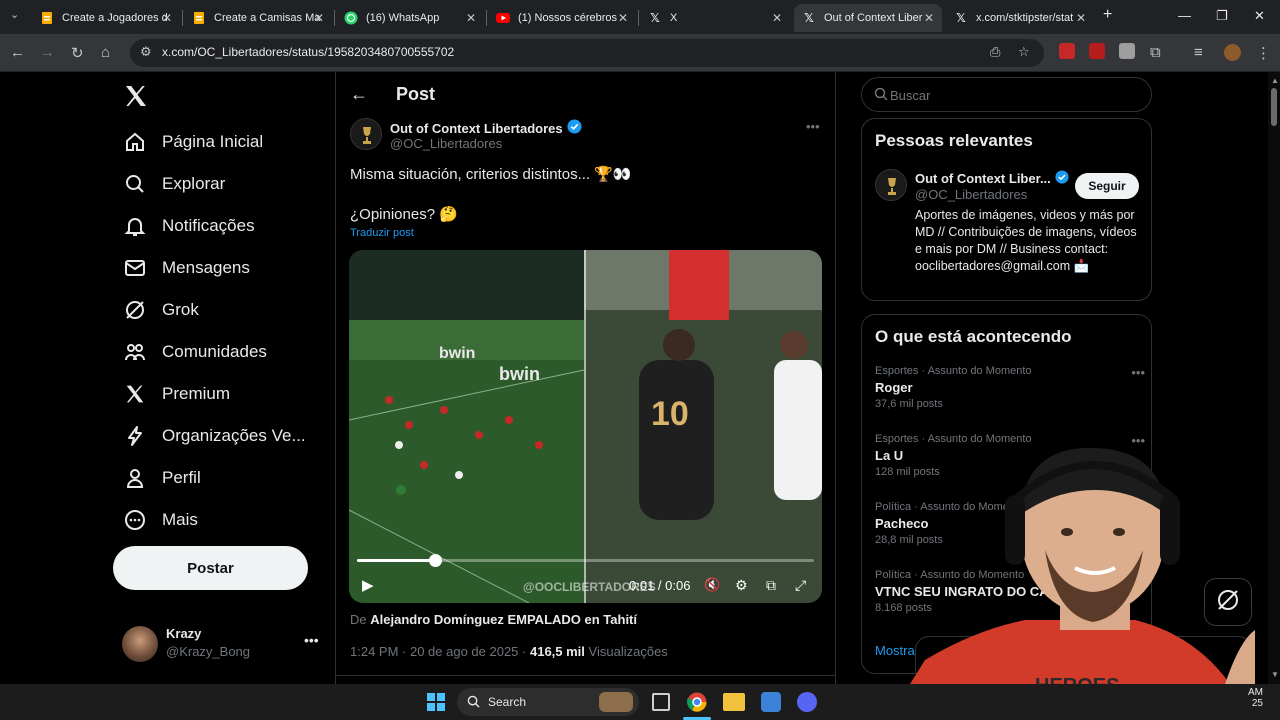  What do you see at coordinates (881, 96) in the screenshot?
I see `search-icon` at bounding box center [881, 96].